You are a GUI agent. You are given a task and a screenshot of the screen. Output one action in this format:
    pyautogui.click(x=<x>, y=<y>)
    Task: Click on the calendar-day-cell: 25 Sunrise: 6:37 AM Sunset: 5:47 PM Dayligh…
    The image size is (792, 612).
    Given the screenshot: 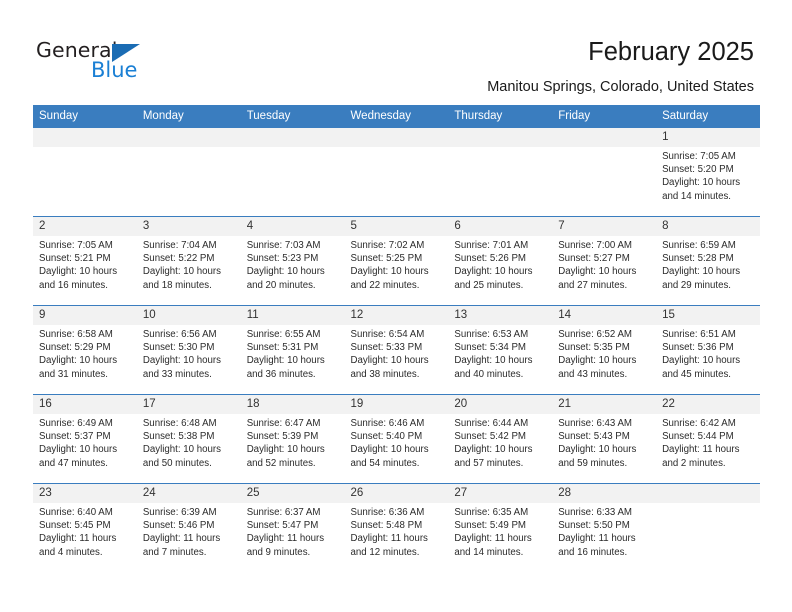 What is the action you would take?
    pyautogui.click(x=292, y=527)
    